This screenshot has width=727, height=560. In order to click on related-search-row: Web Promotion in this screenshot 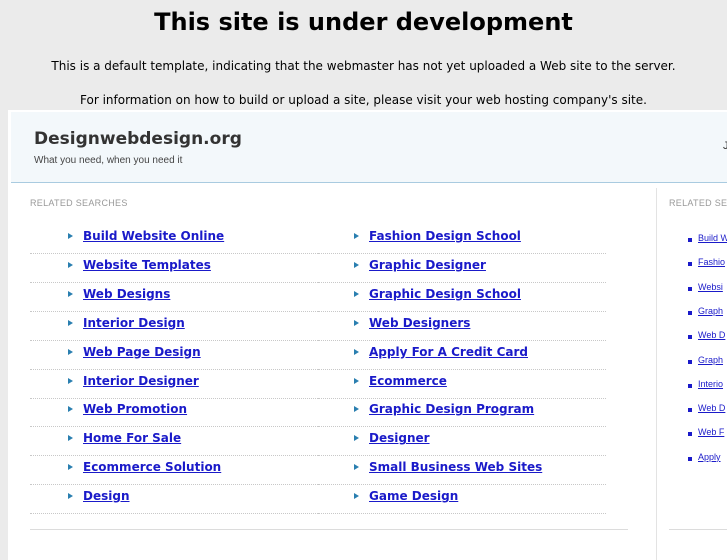, I will do `click(174, 413)`.